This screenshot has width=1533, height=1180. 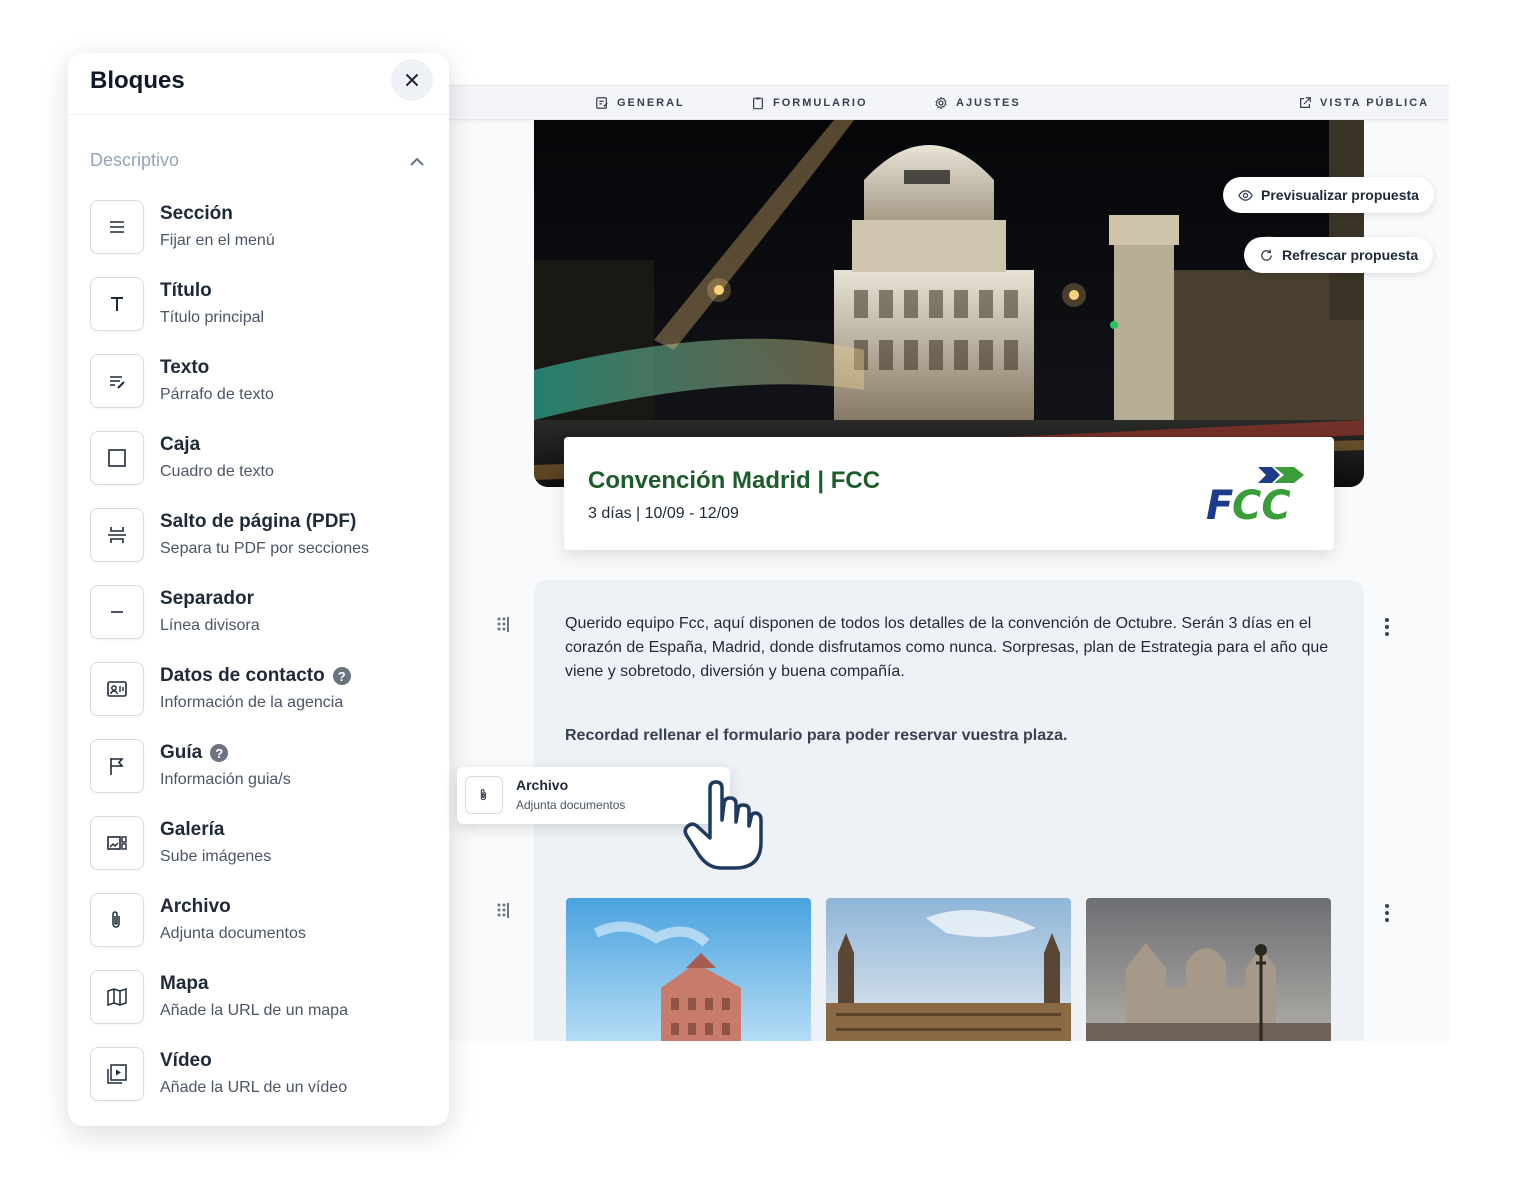 What do you see at coordinates (117, 843) in the screenshot?
I see `gallery-icon` at bounding box center [117, 843].